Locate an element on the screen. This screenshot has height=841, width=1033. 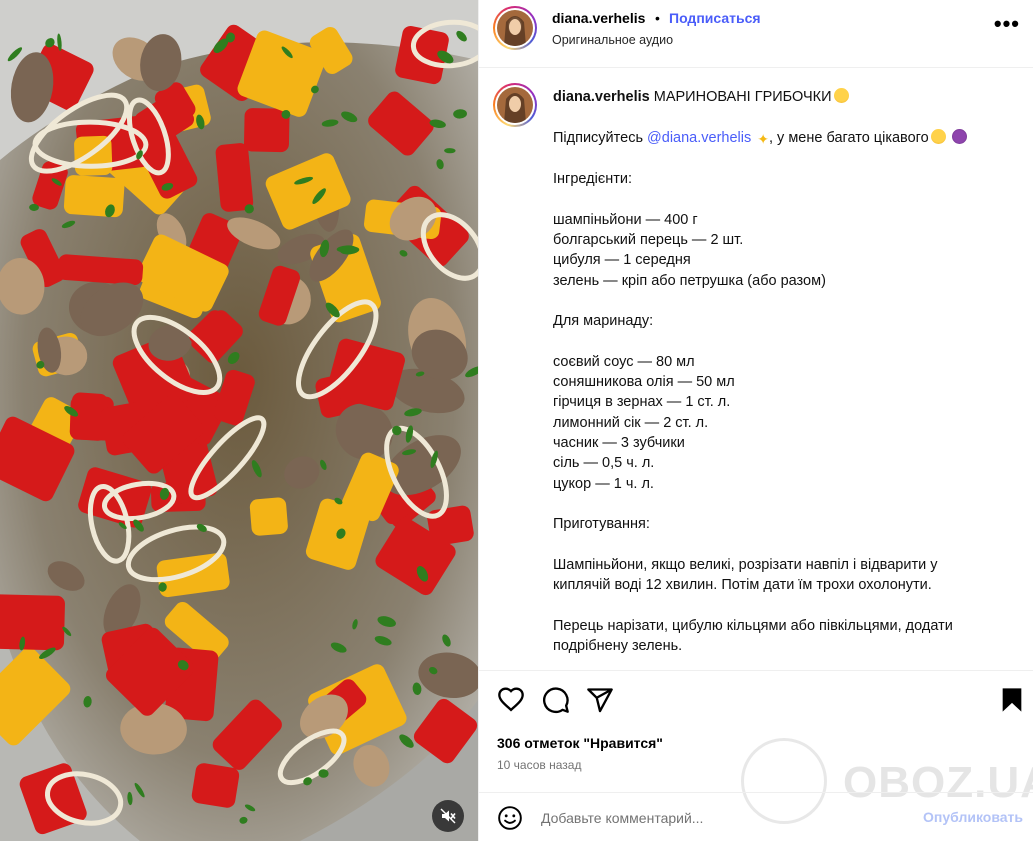
caption-title-line: diana.verhelis МАРИНОВАНІ ГРИБОЧКИ is located at coordinates (788, 97).